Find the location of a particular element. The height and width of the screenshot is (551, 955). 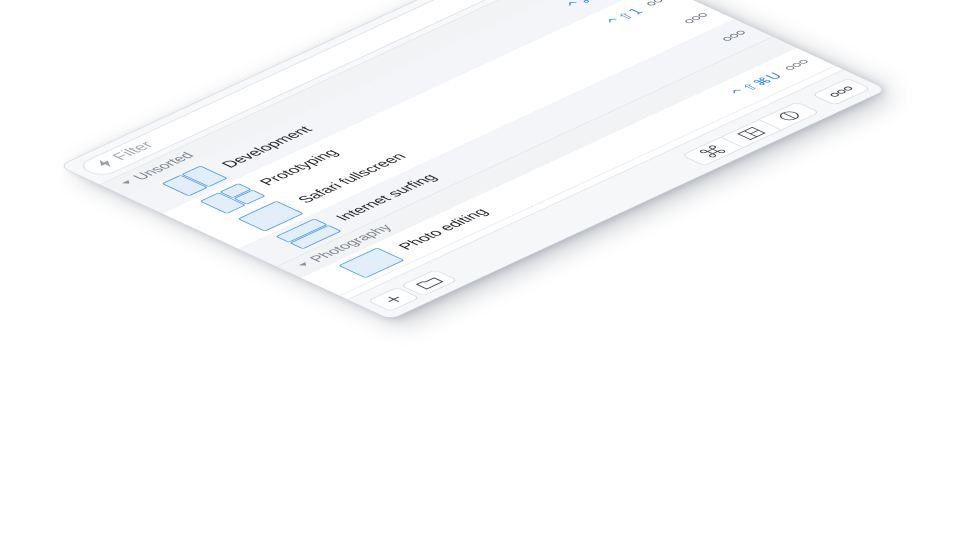

folder-icon is located at coordinates (429, 283).